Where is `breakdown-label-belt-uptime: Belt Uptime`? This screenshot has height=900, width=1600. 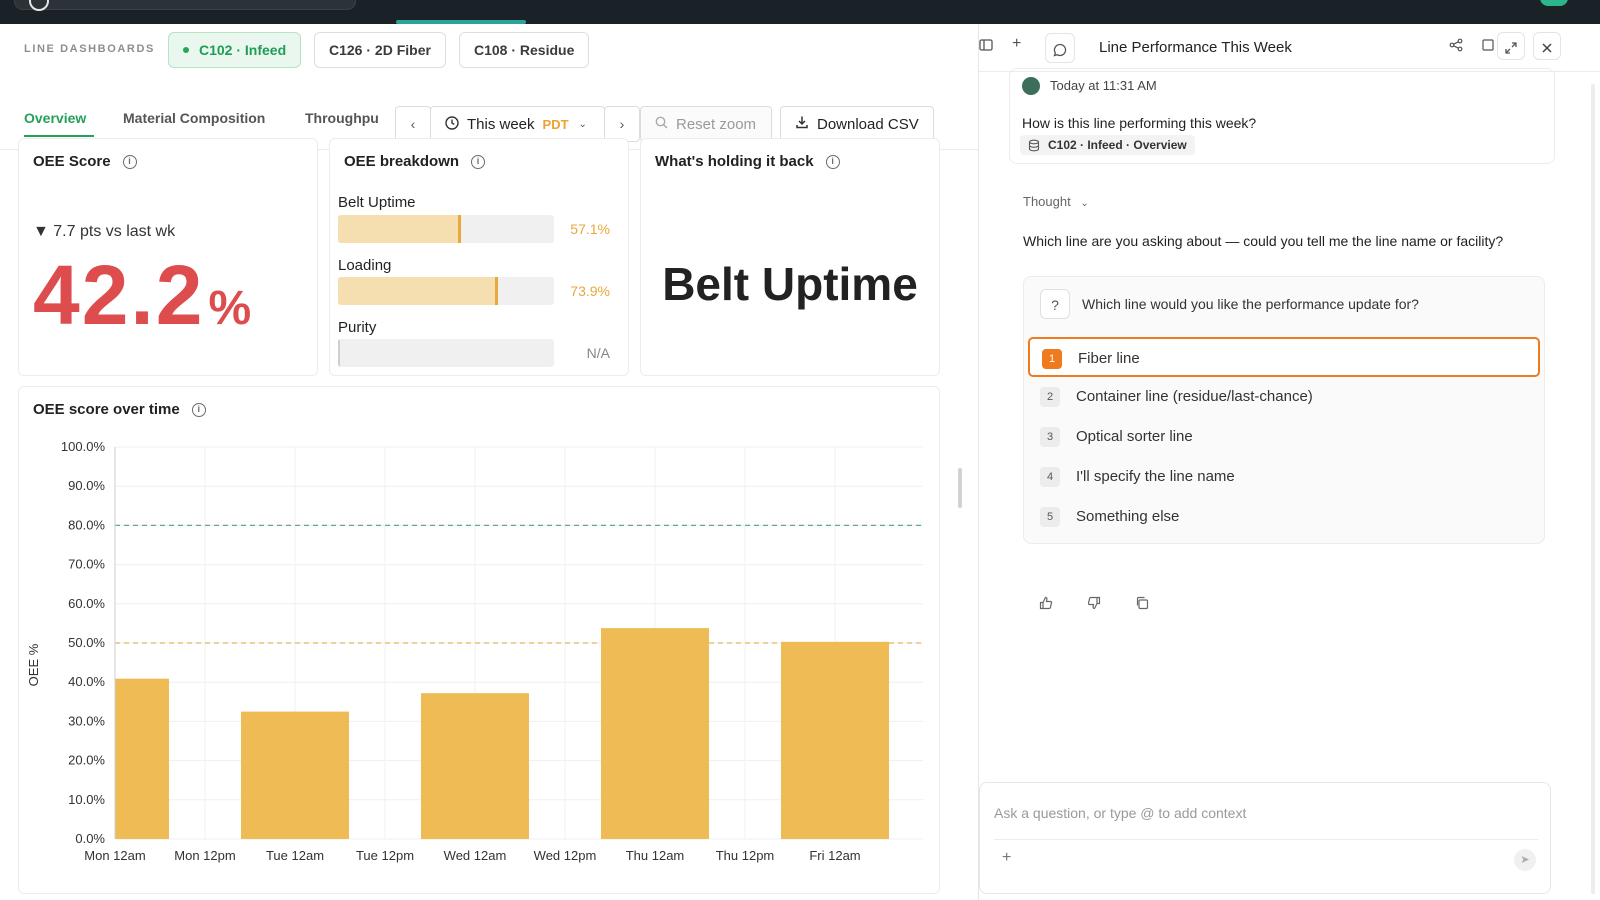
breakdown-label-belt-uptime: Belt Uptime is located at coordinates (377, 202).